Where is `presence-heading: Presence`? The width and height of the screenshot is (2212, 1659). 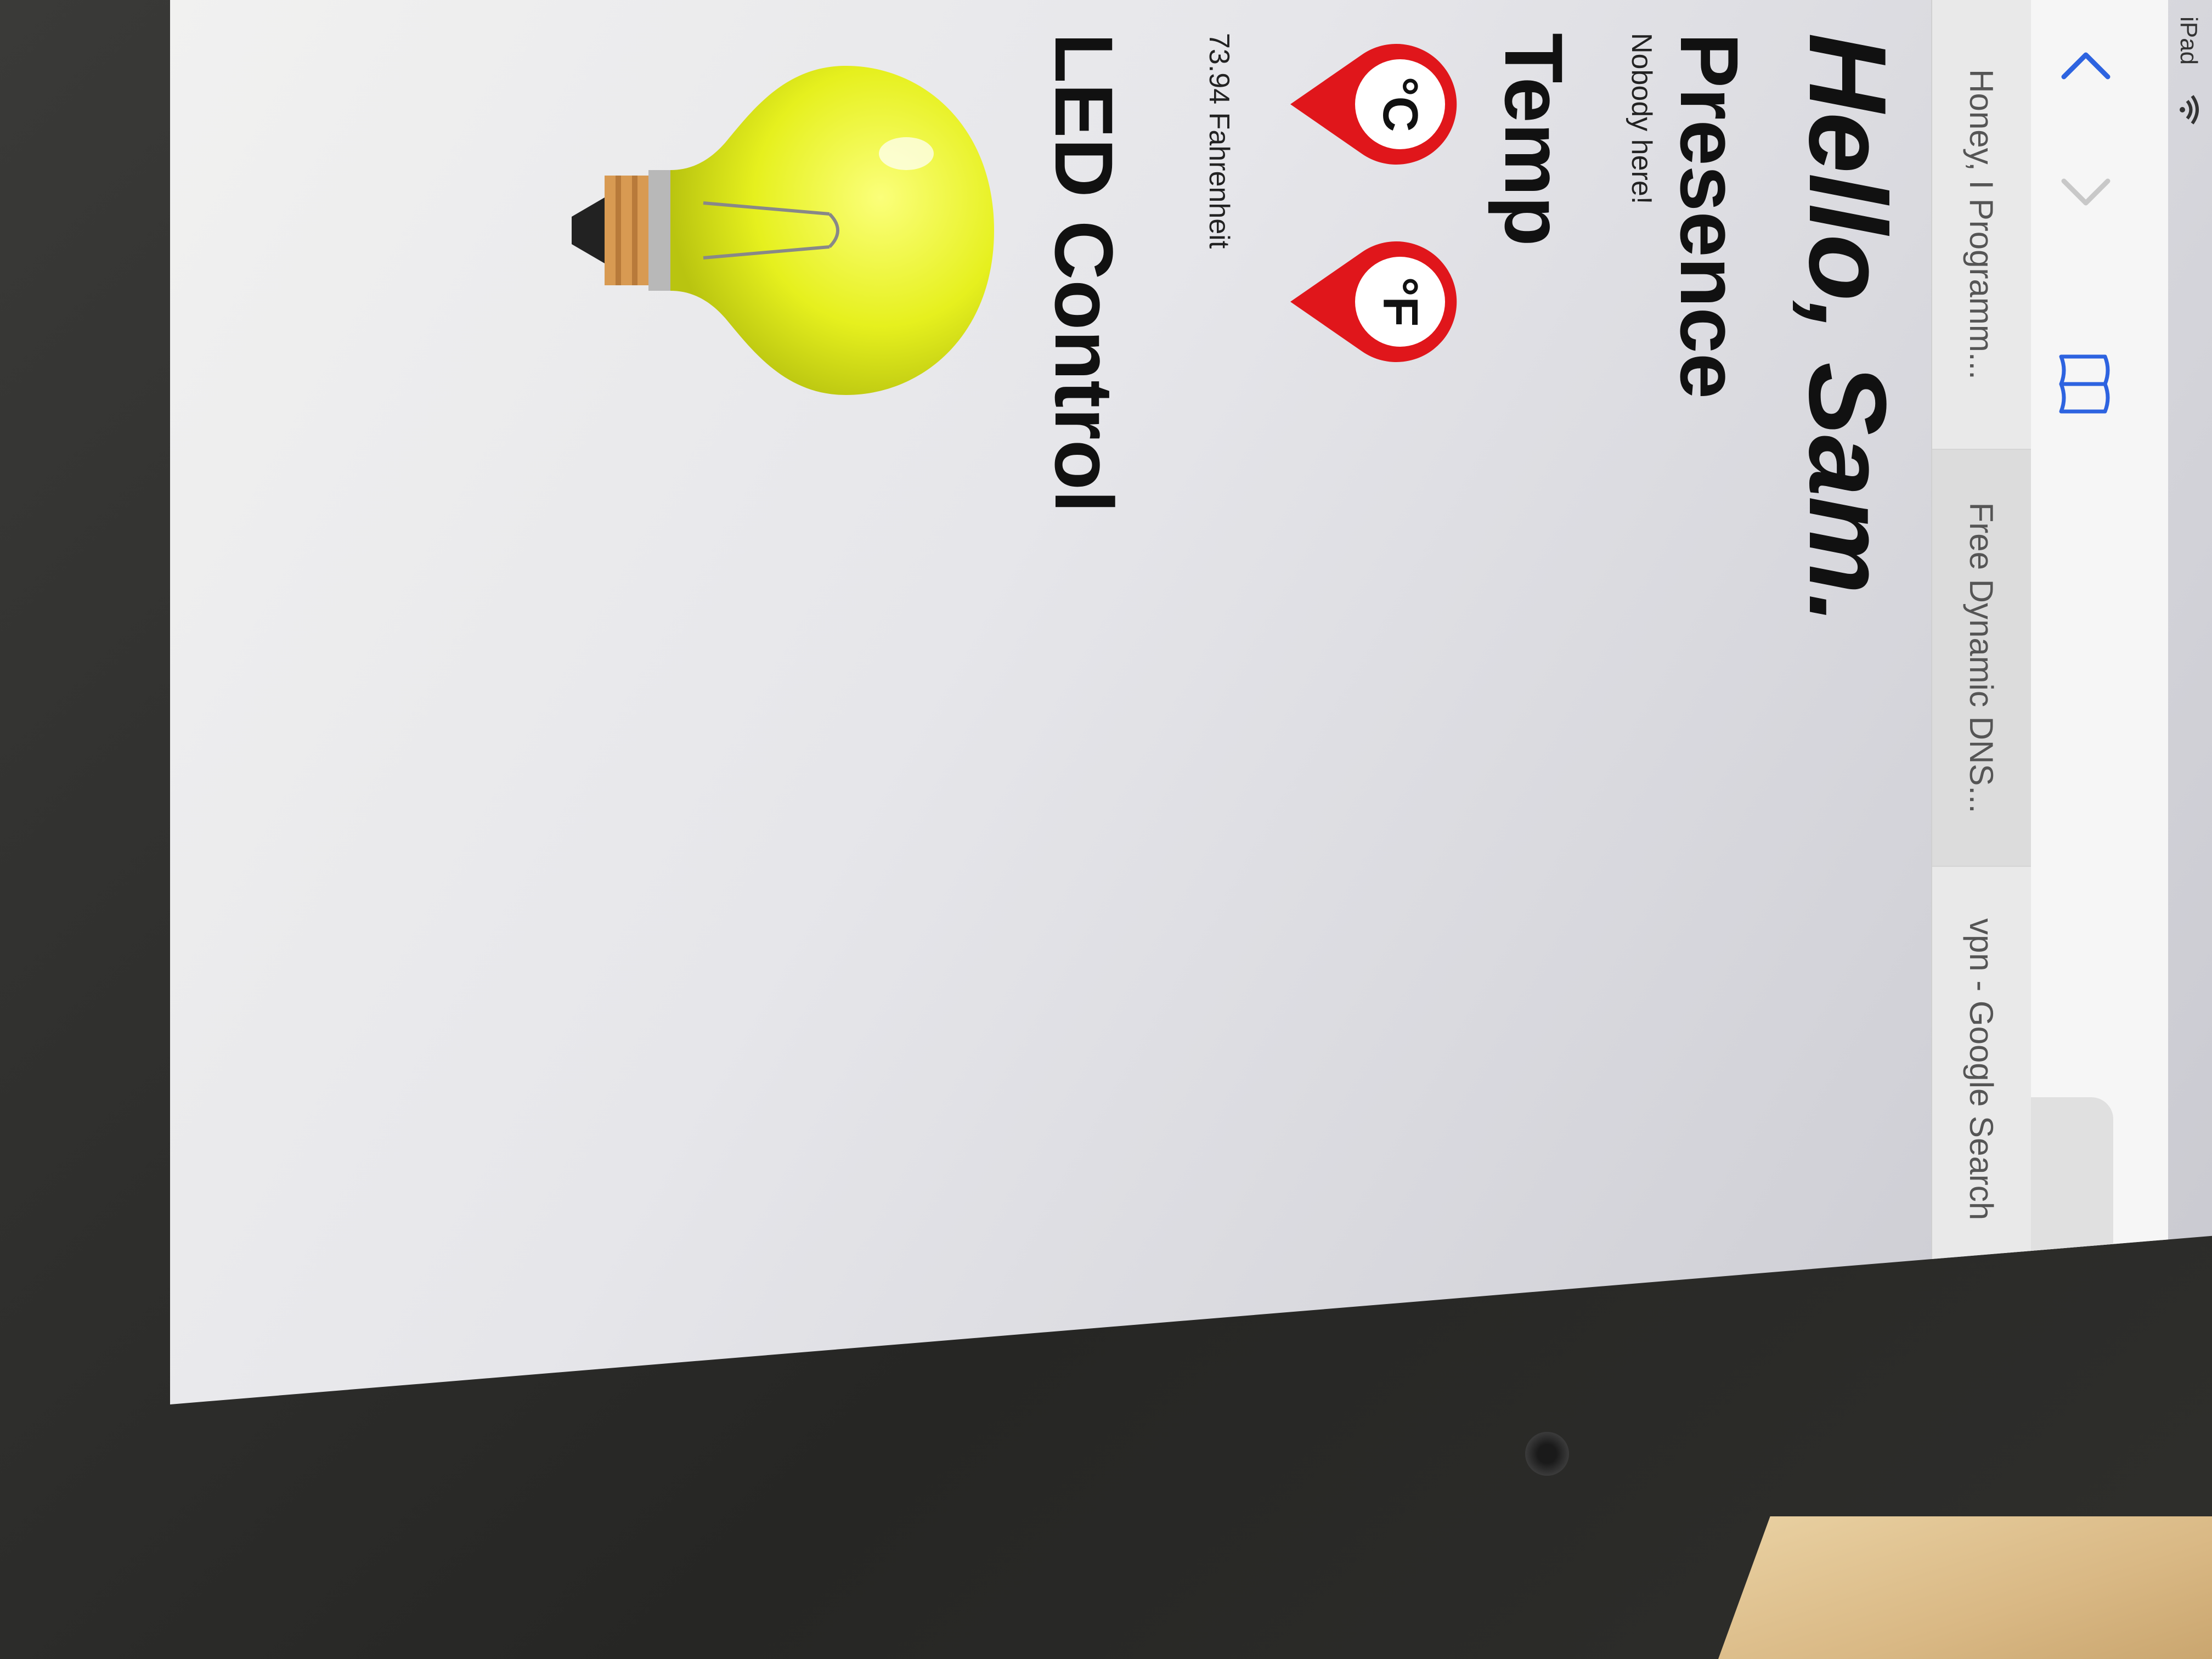 presence-heading: Presence is located at coordinates (1709, 216).